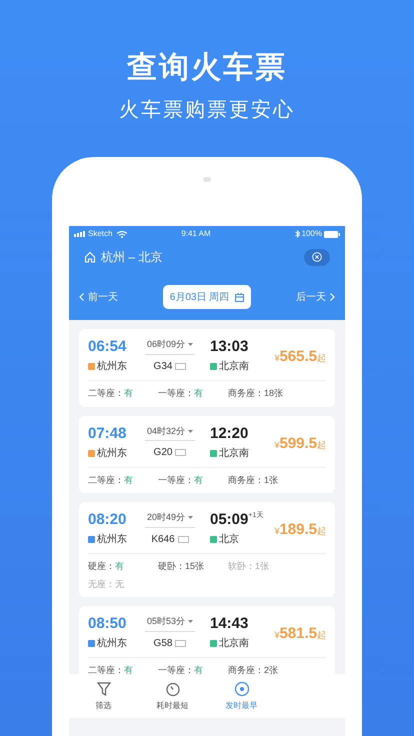 This screenshot has height=736, width=414. Describe the element at coordinates (166, 621) in the screenshot. I see `duration: 05时53分` at that location.